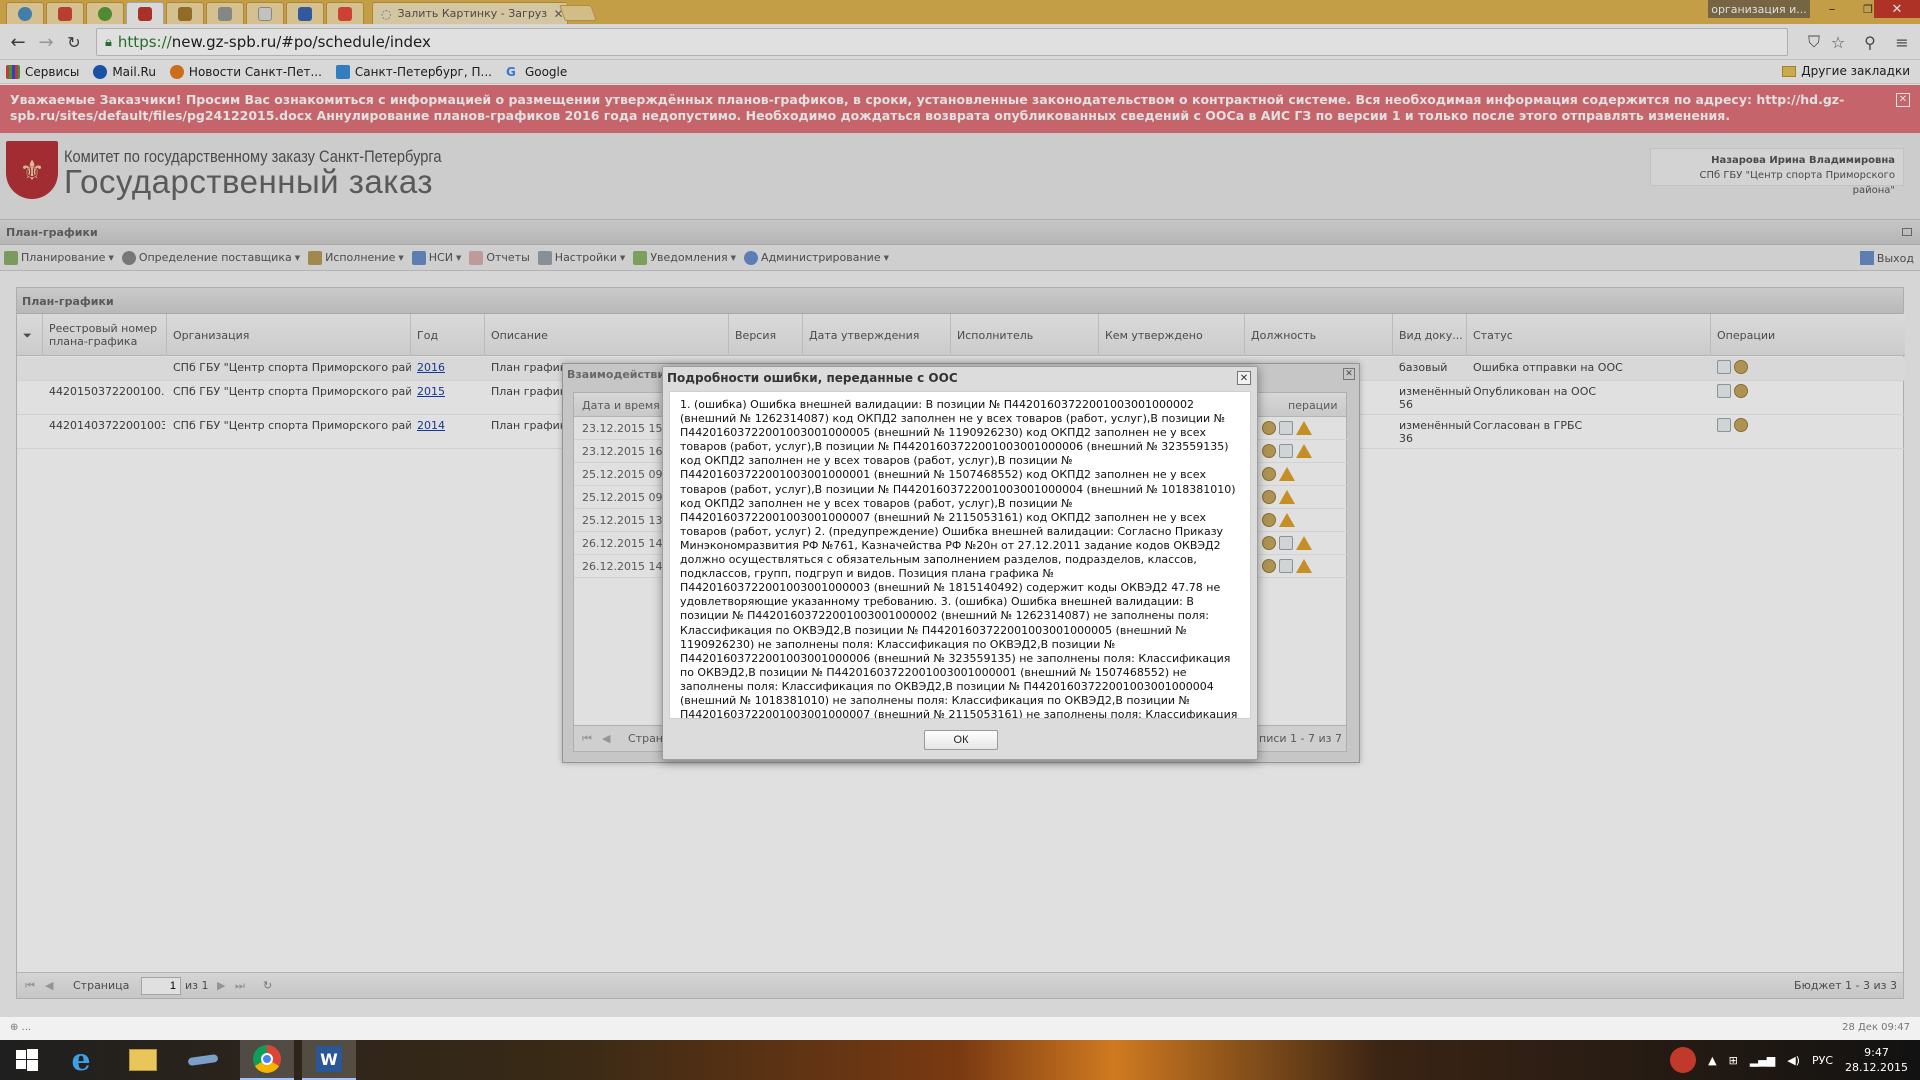  Describe the element at coordinates (1876, 1027) in the screenshot. I see `status-datetime: 28 Дек 09:47` at that location.